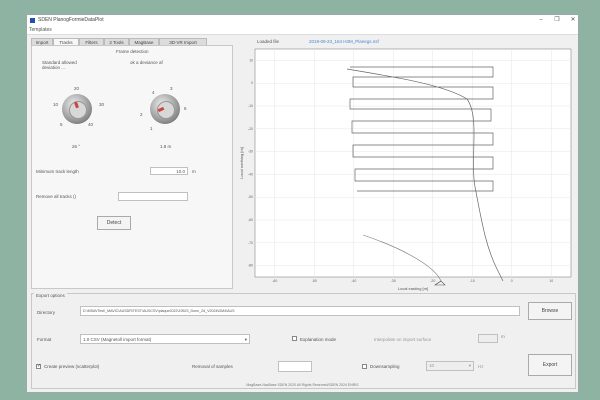 This screenshot has width=600, height=400. Describe the element at coordinates (302, 20) in the screenshot. I see `title-bar: SDEN PlanogFormieDataPlot – ❐ ✕` at that location.